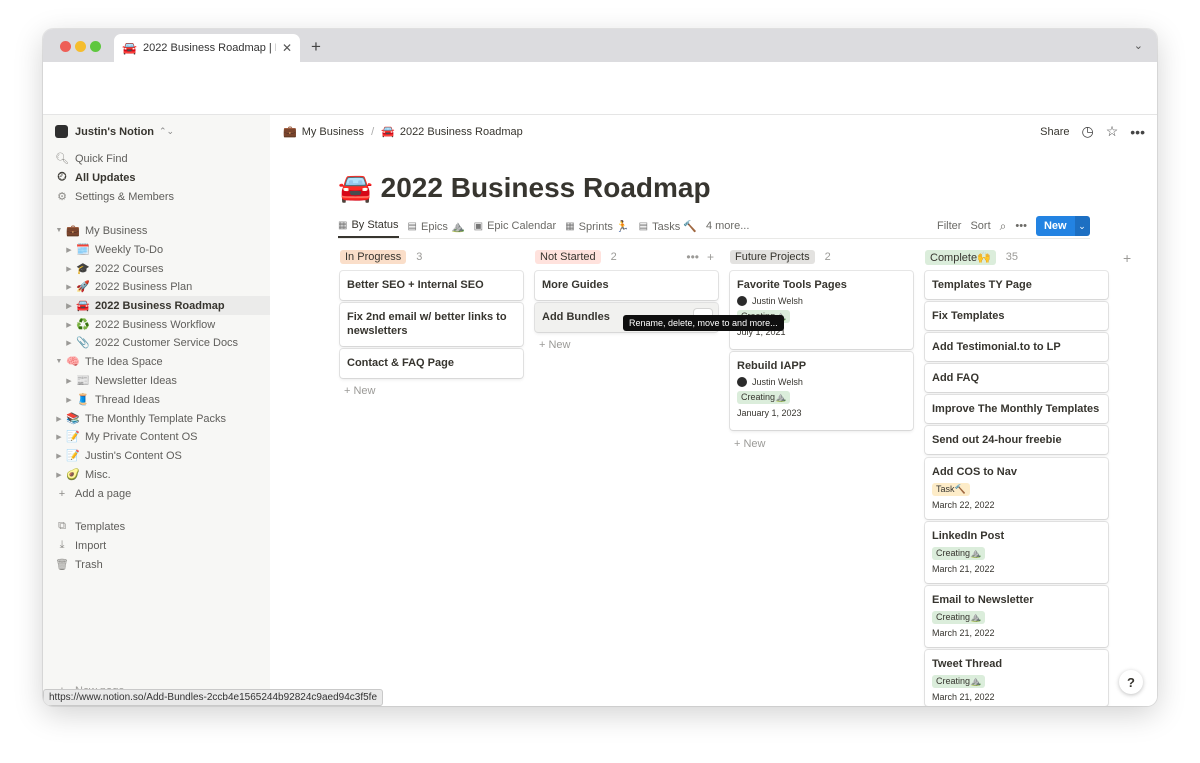 This screenshot has height=763, width=1200. What do you see at coordinates (156, 455) in the screenshot?
I see `sidebar-item-justins-content-os: ▶ 📝 Justin's Content OS` at bounding box center [156, 455].